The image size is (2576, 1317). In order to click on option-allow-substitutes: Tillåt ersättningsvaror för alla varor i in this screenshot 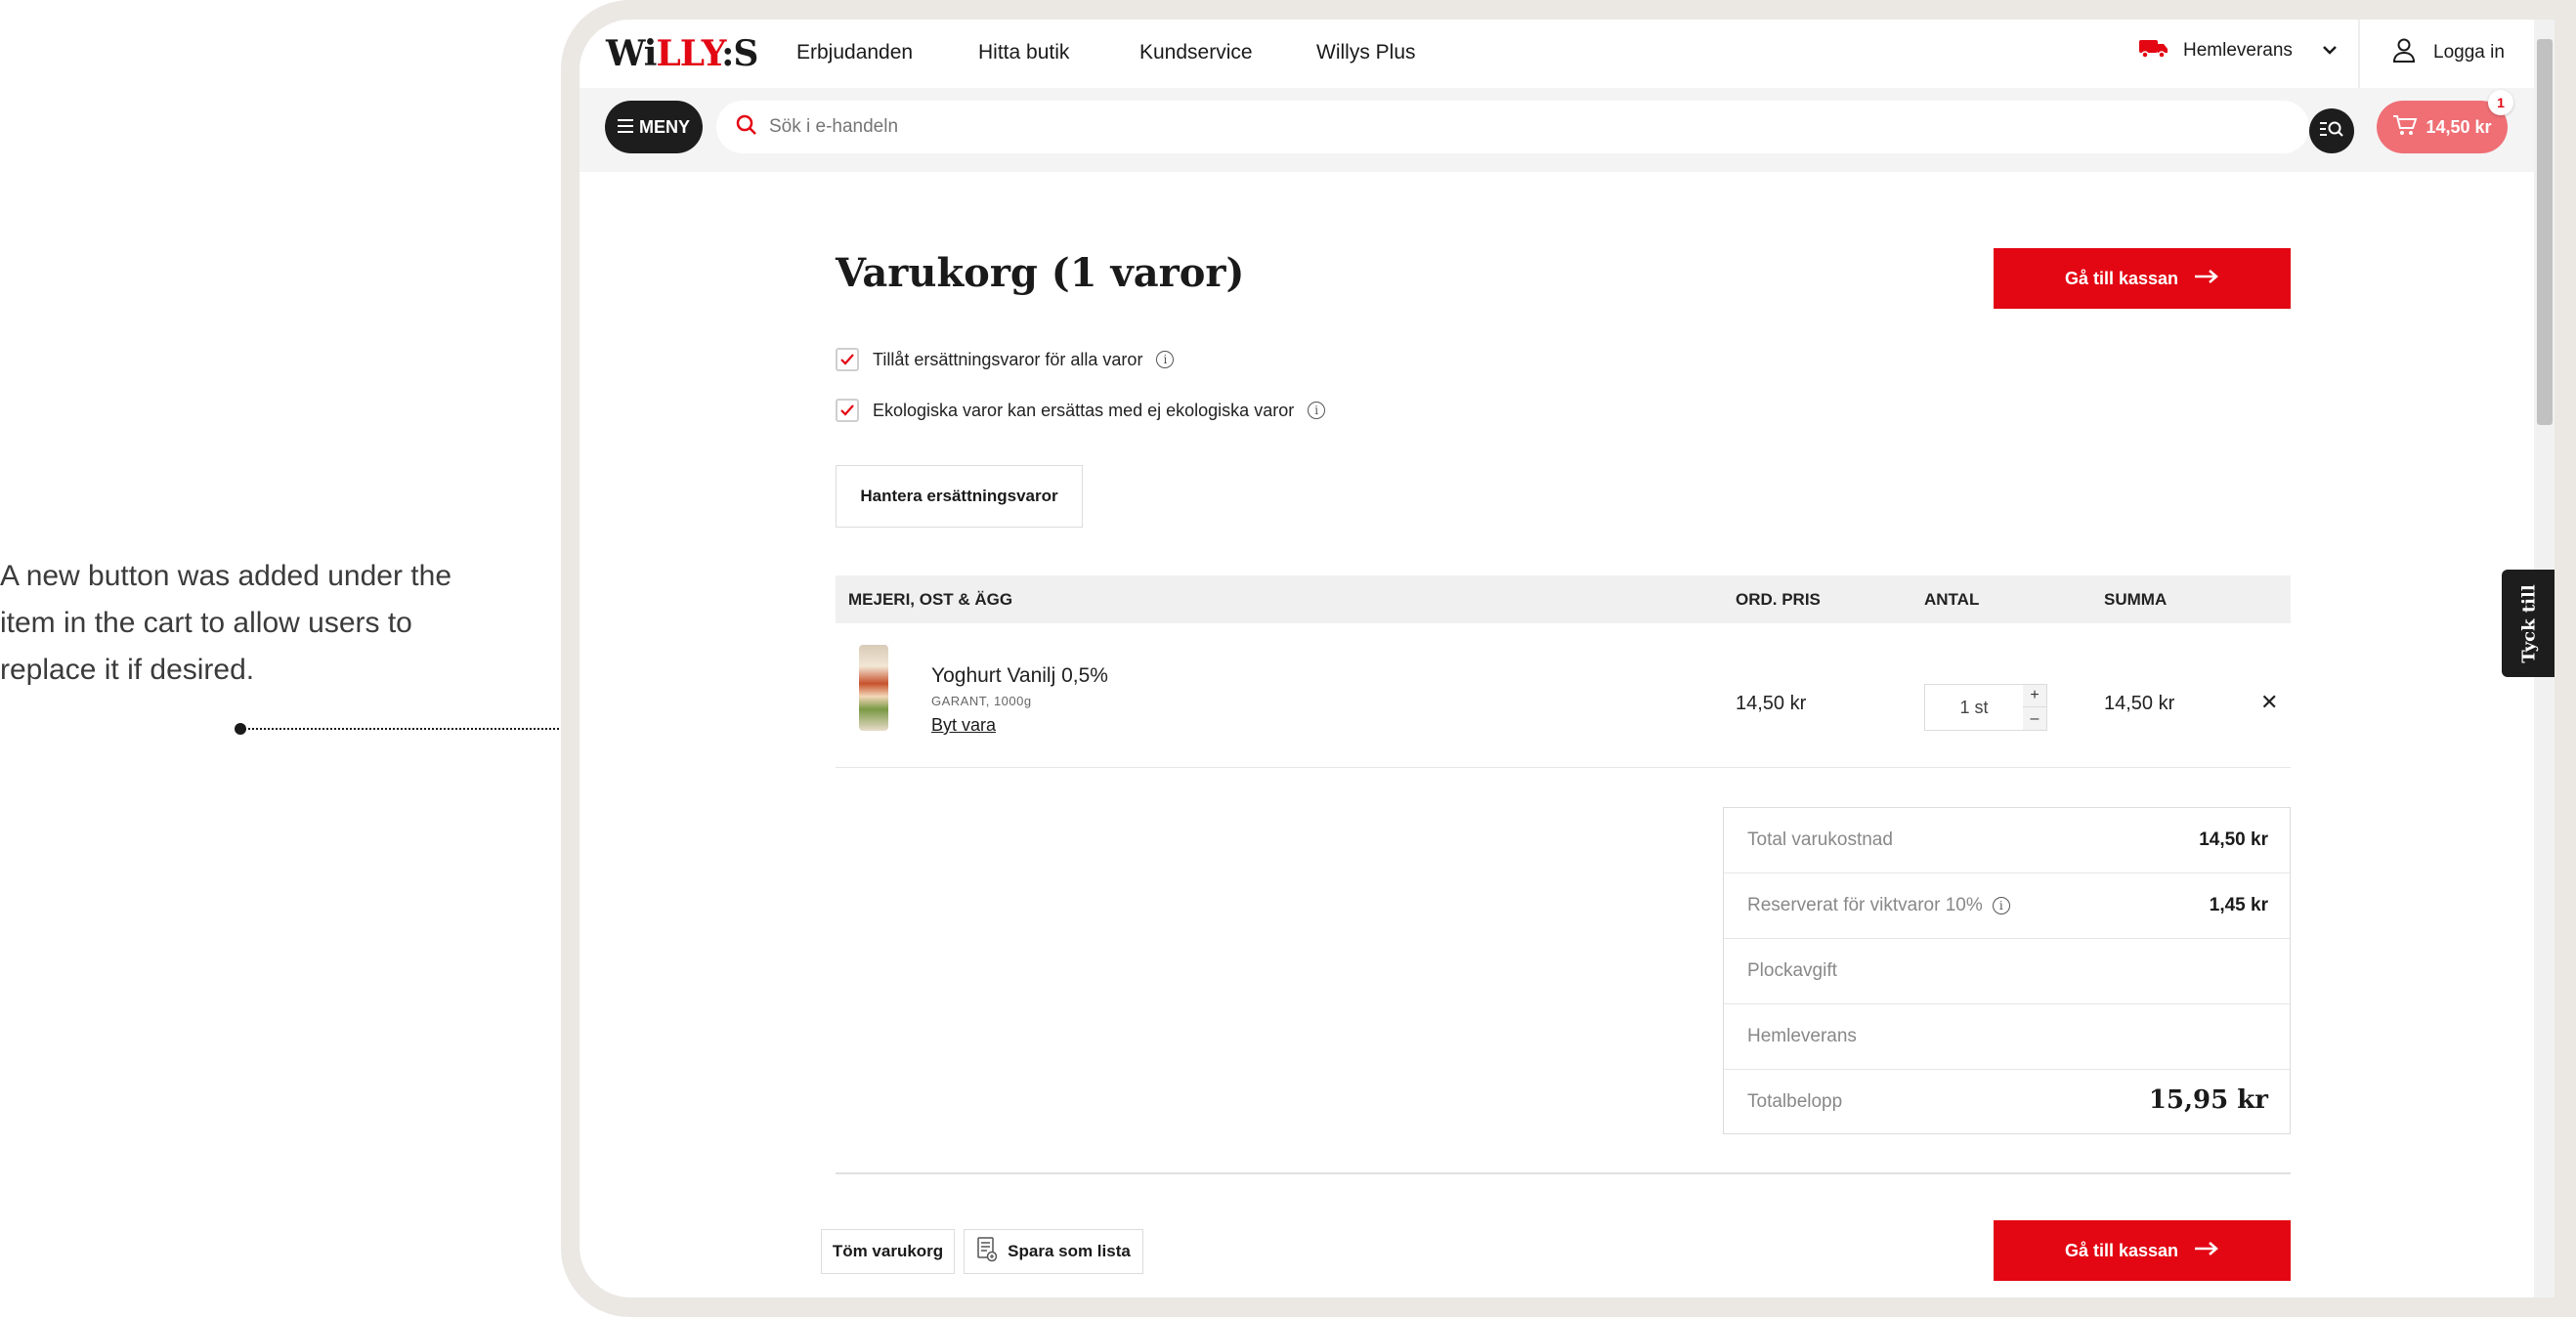, I will do `click(1005, 359)`.